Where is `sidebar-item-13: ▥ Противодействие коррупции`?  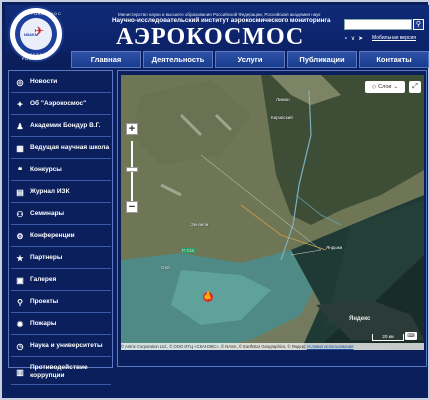 sidebar-item-13: ▥ Противодействие коррупции is located at coordinates (61, 372).